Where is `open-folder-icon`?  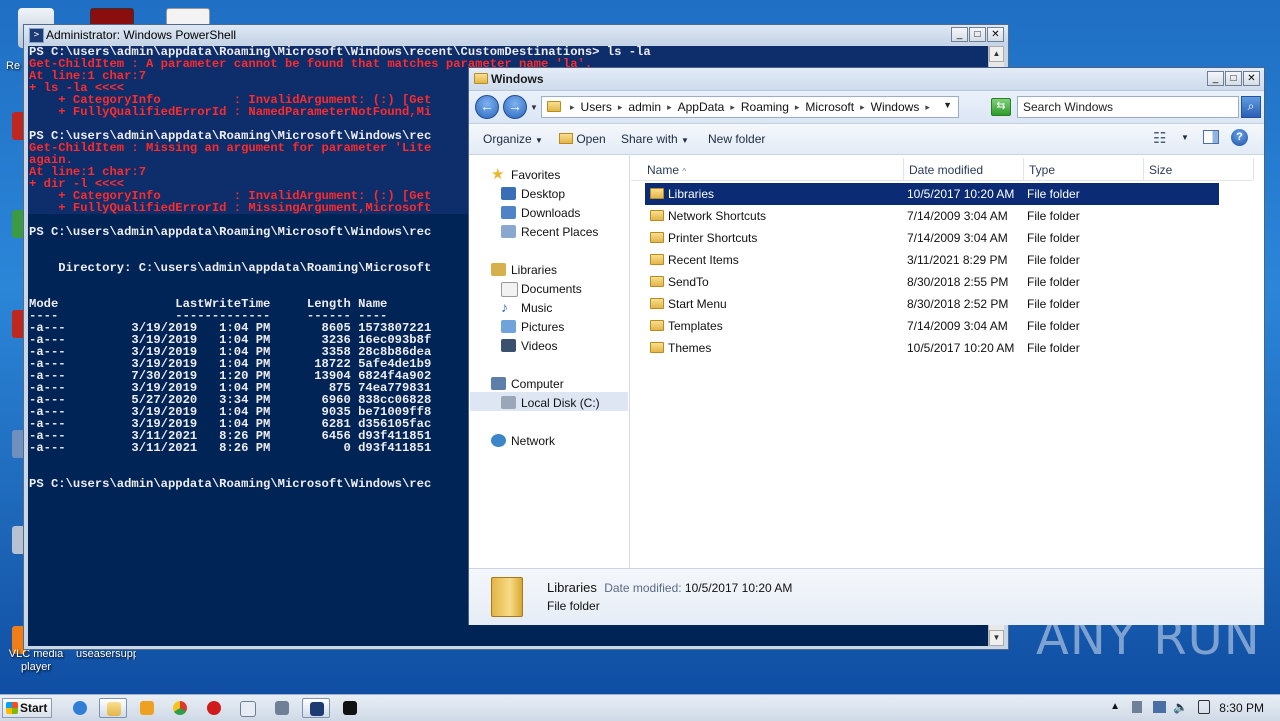 open-folder-icon is located at coordinates (566, 138).